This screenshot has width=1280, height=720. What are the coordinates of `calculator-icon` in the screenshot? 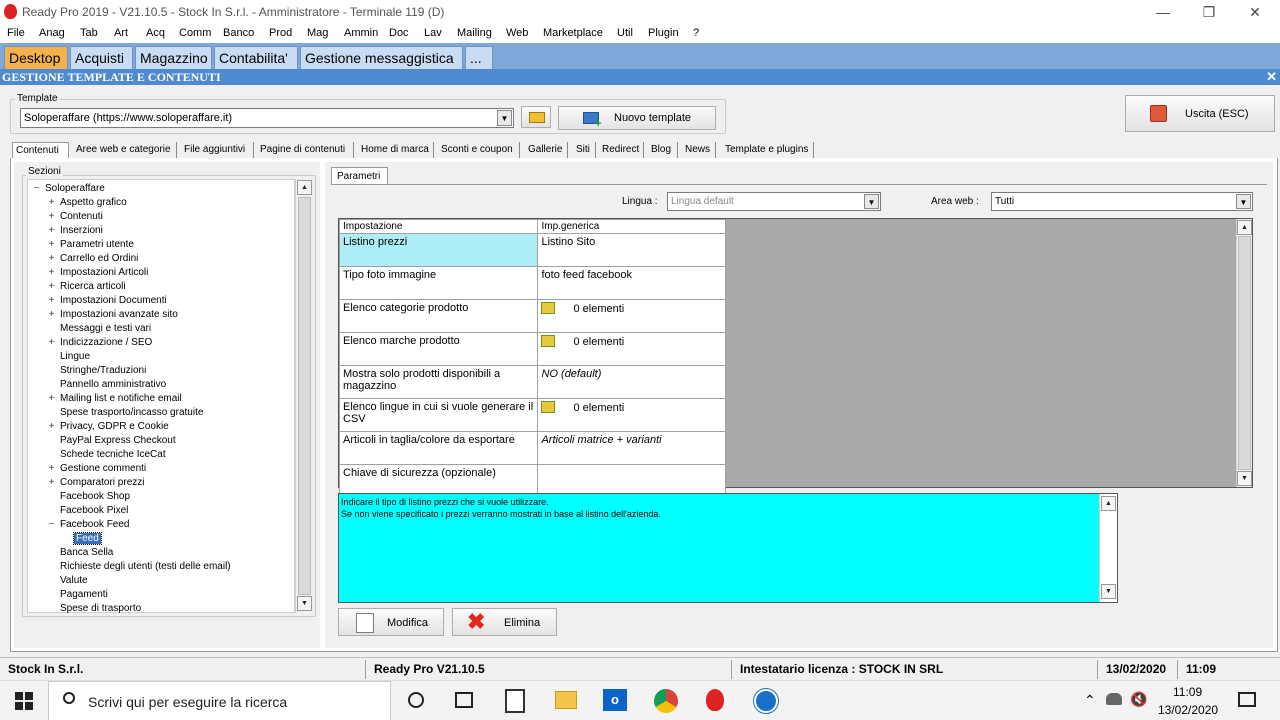 It's located at (515, 701).